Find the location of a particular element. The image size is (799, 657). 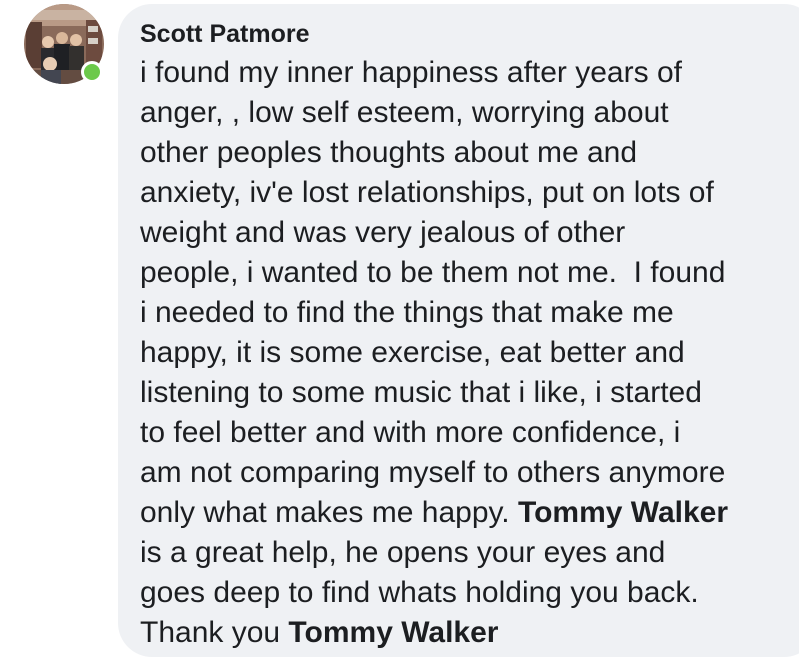

comment-text-segment: other peoples thoughts about me and is located at coordinates (389, 152).